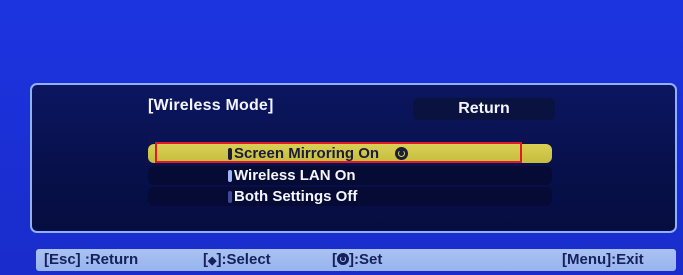 This screenshot has width=683, height=275. I want to click on option-wireless-lan-on: Wireless LAN On, so click(350, 175).